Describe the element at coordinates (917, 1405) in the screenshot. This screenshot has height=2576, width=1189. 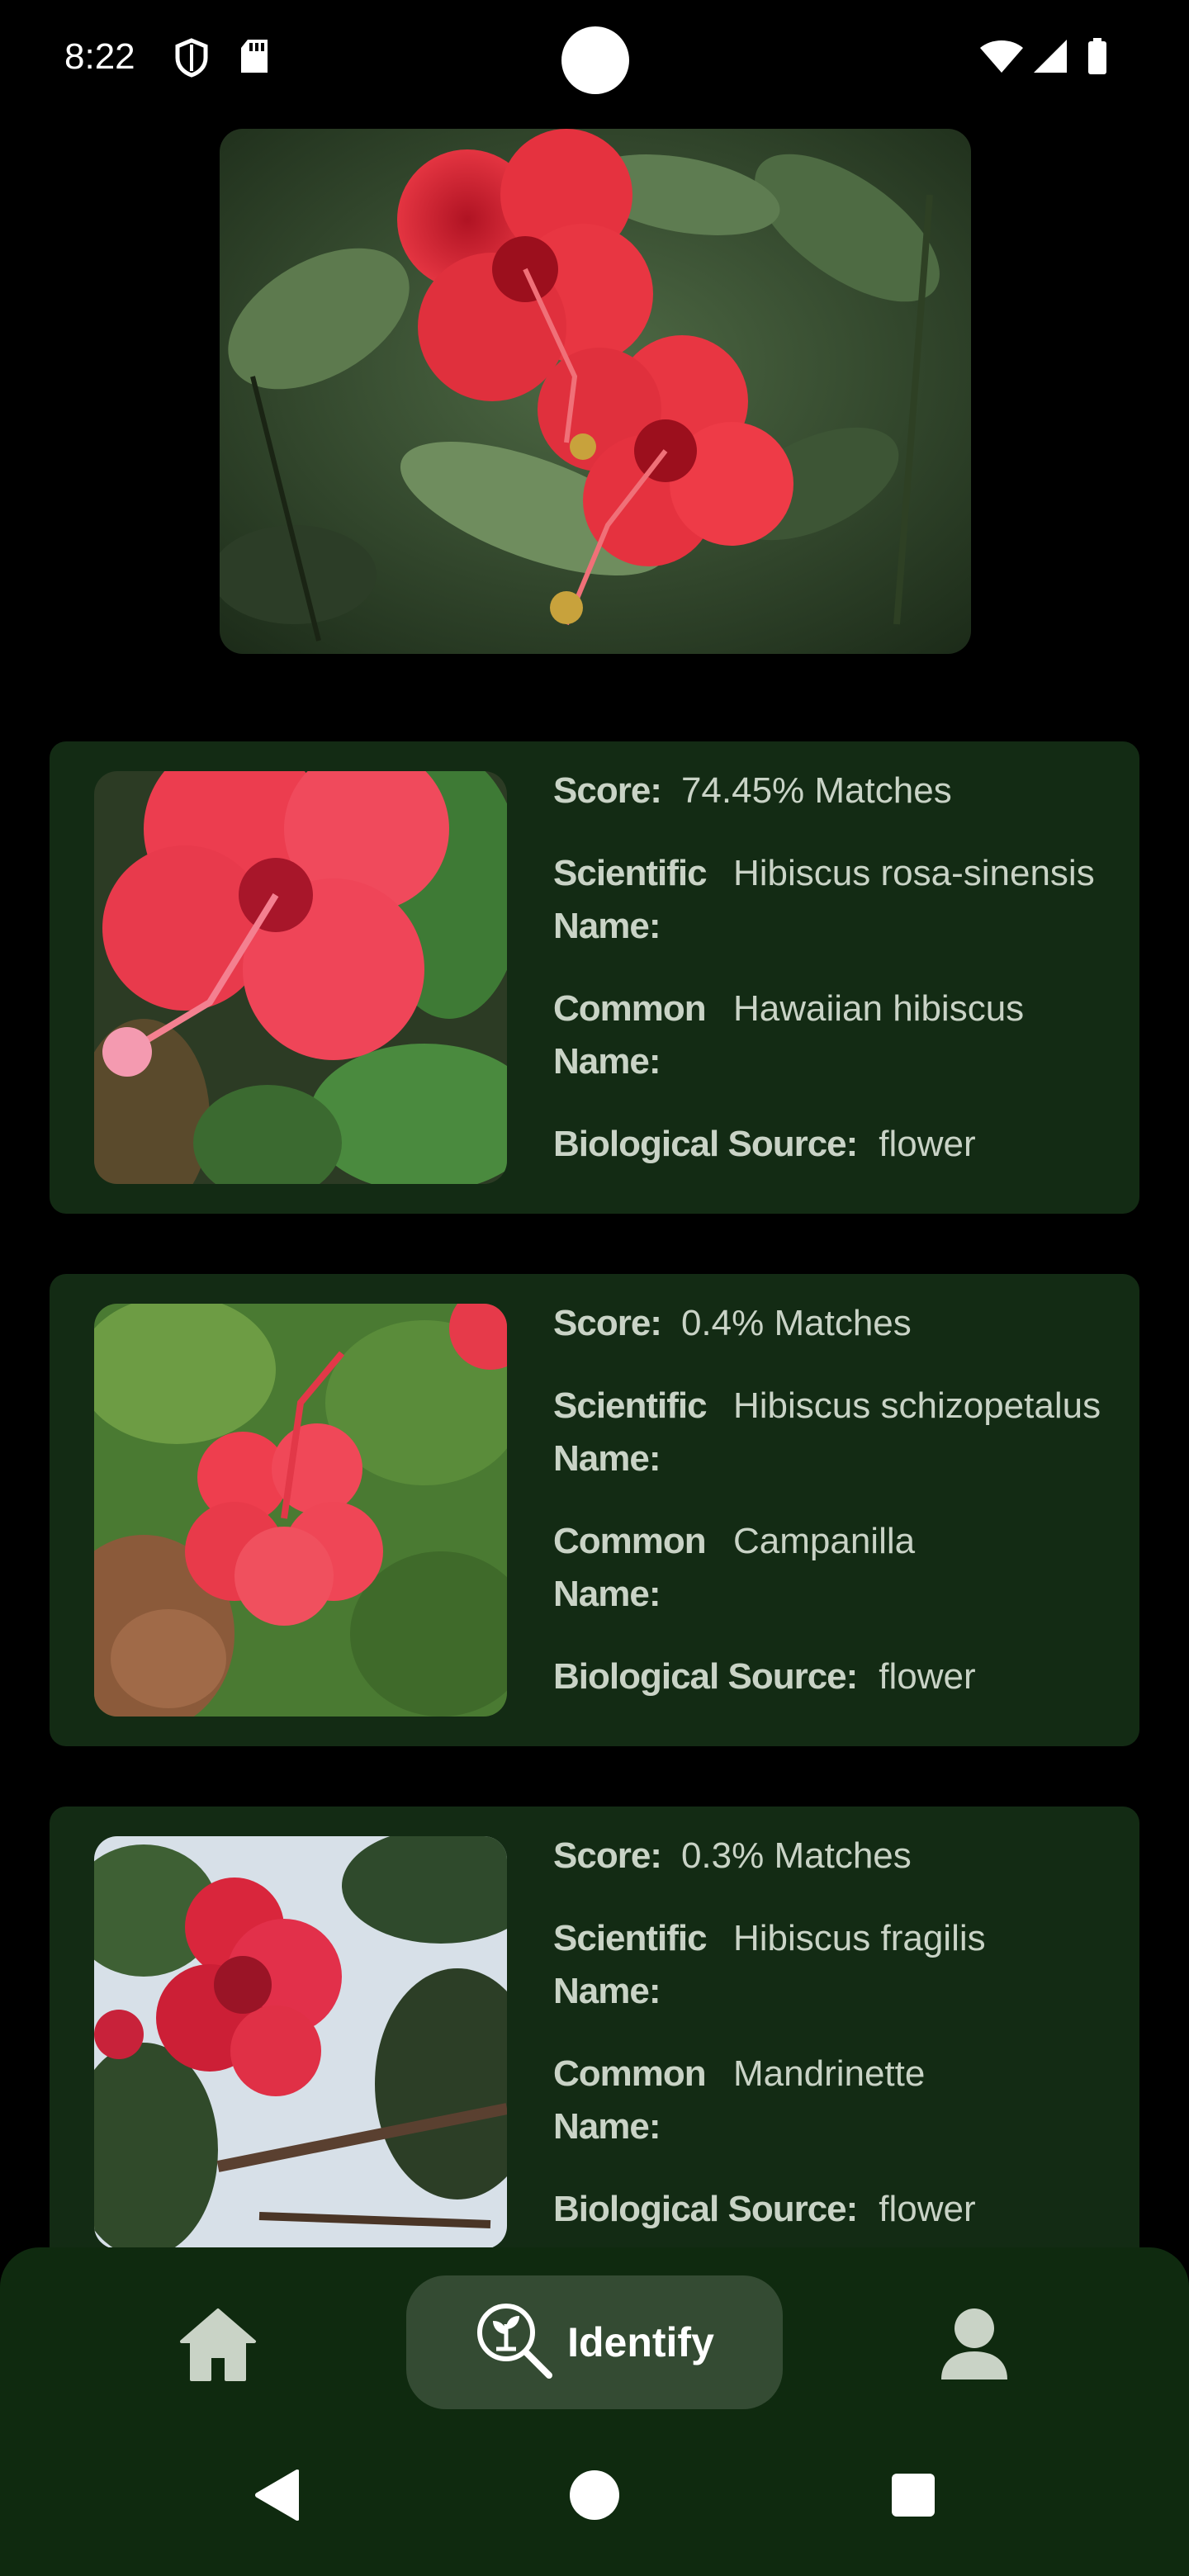
I see `scientific-name-value: Hibiscus schizopetalus` at that location.